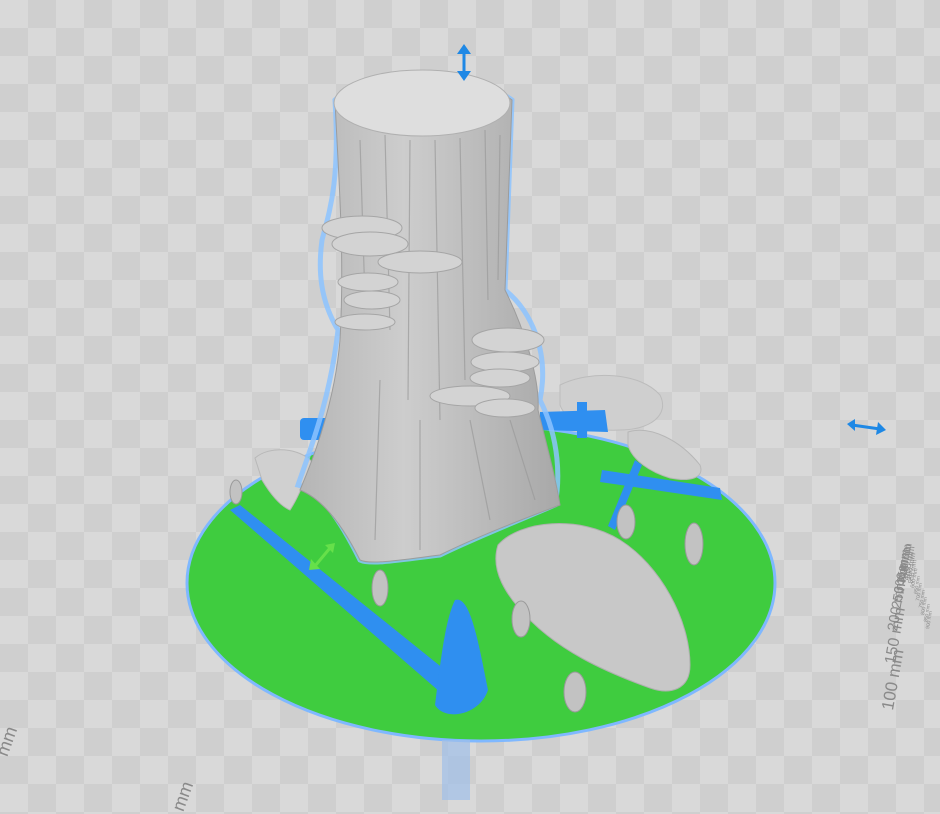  What do you see at coordinates (422, 103) in the screenshot?
I see `trunk-top` at bounding box center [422, 103].